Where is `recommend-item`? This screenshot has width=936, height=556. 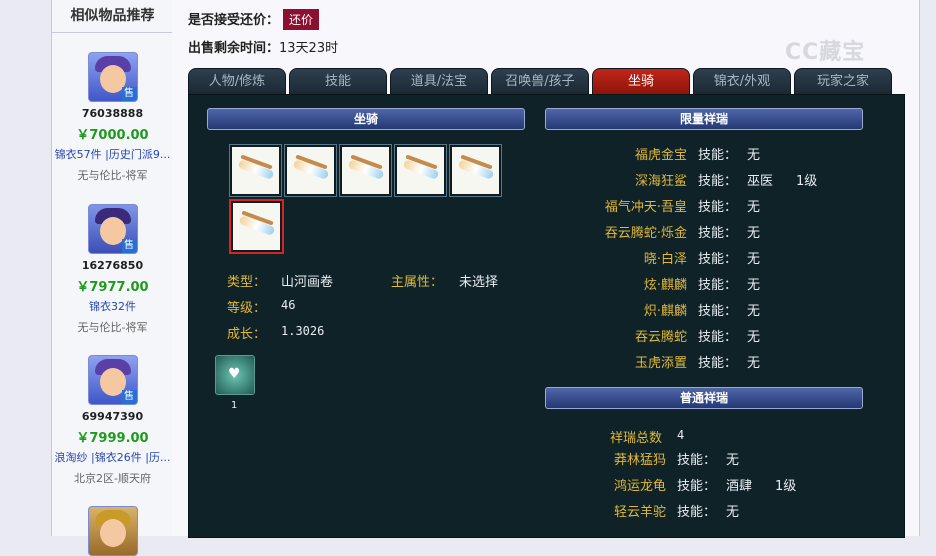 recommend-item is located at coordinates (112, 531).